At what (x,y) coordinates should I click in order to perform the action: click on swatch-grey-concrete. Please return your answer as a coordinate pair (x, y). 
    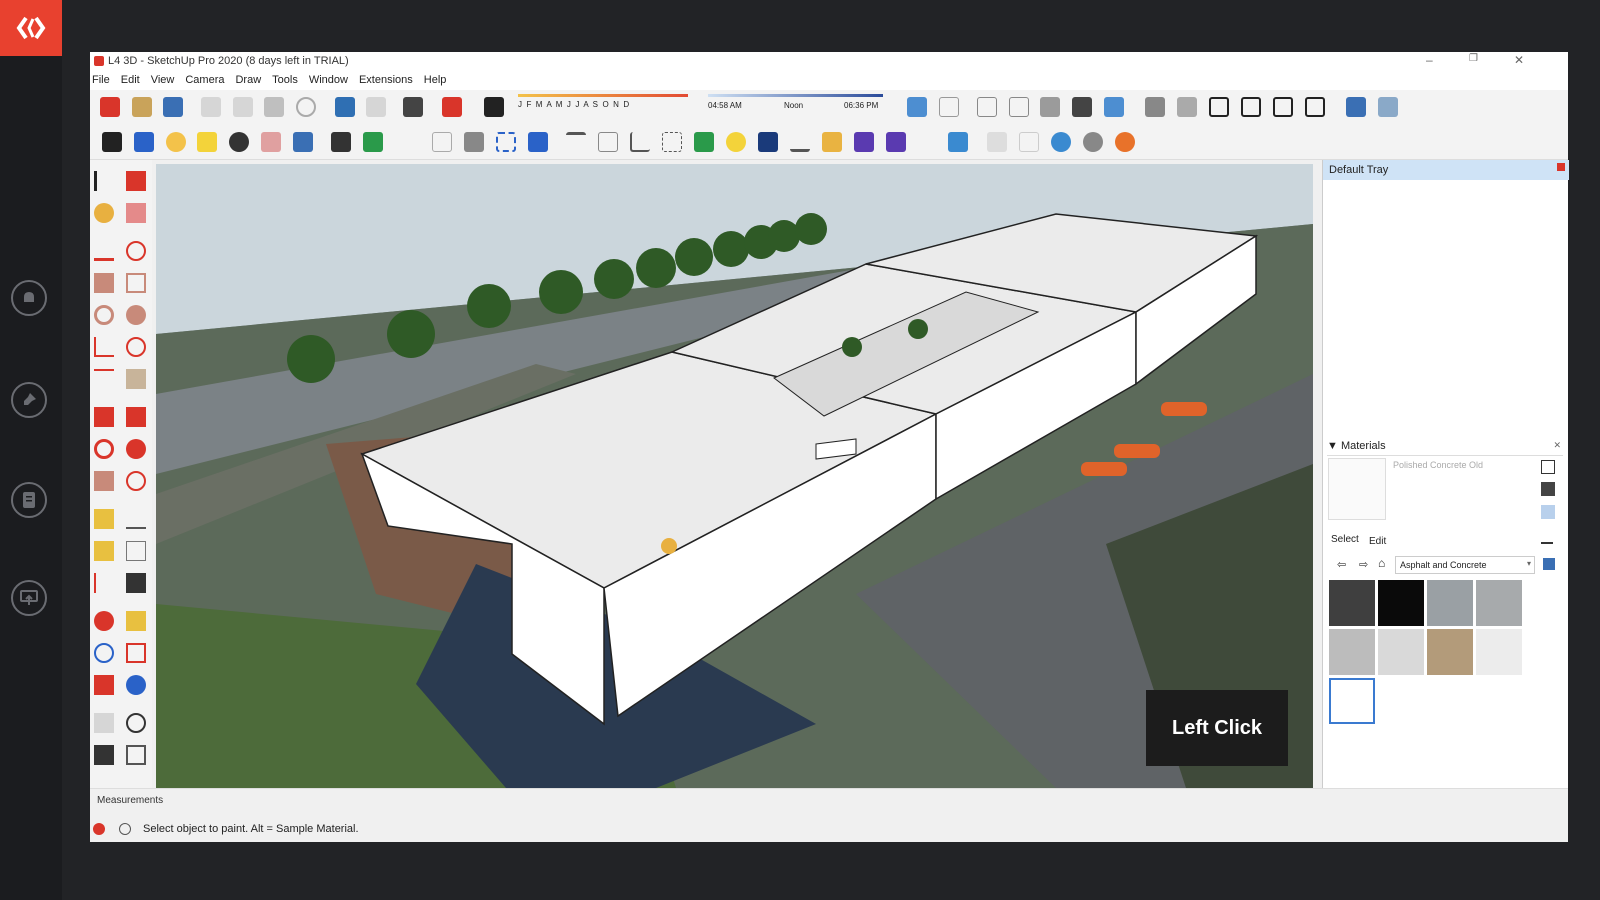
    Looking at the image, I should click on (1450, 603).